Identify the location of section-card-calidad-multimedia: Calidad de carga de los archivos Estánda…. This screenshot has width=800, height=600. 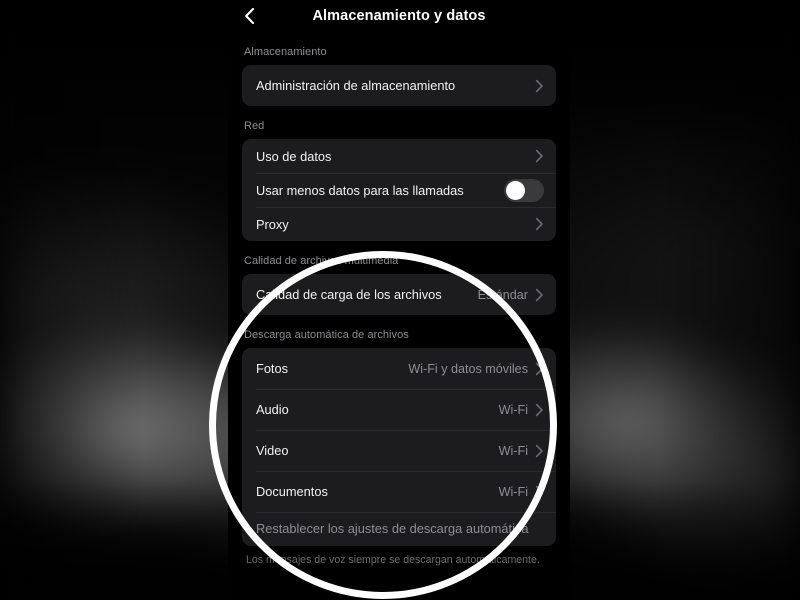
(399, 294).